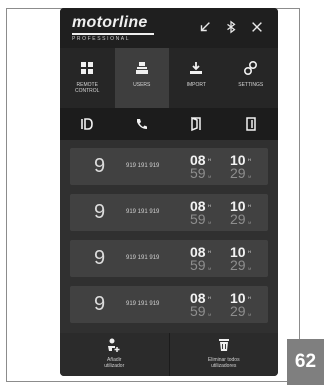 This screenshot has height=386, width=324. Describe the element at coordinates (251, 85) in the screenshot. I see `tab-label-settings: SETTINGS` at that location.